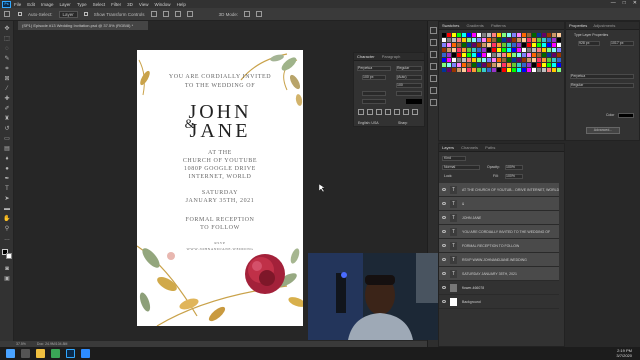 This screenshot has width=640, height=360. Describe the element at coordinates (7, 219) in the screenshot. I see `hand-tool-icon: ✋` at that location.